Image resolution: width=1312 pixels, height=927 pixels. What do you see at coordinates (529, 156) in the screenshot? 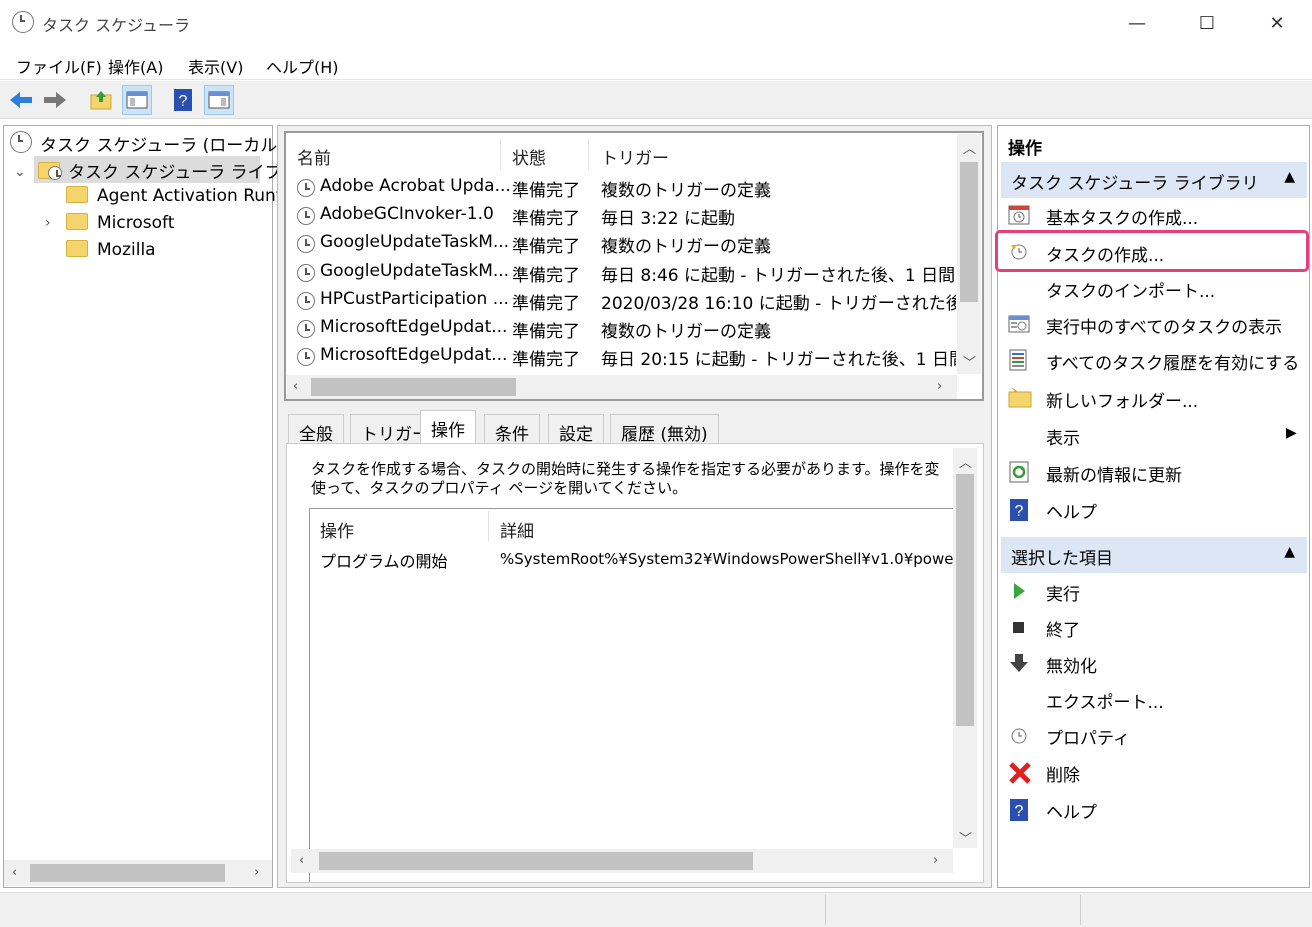
I see `column-header-status: 状態` at bounding box center [529, 156].